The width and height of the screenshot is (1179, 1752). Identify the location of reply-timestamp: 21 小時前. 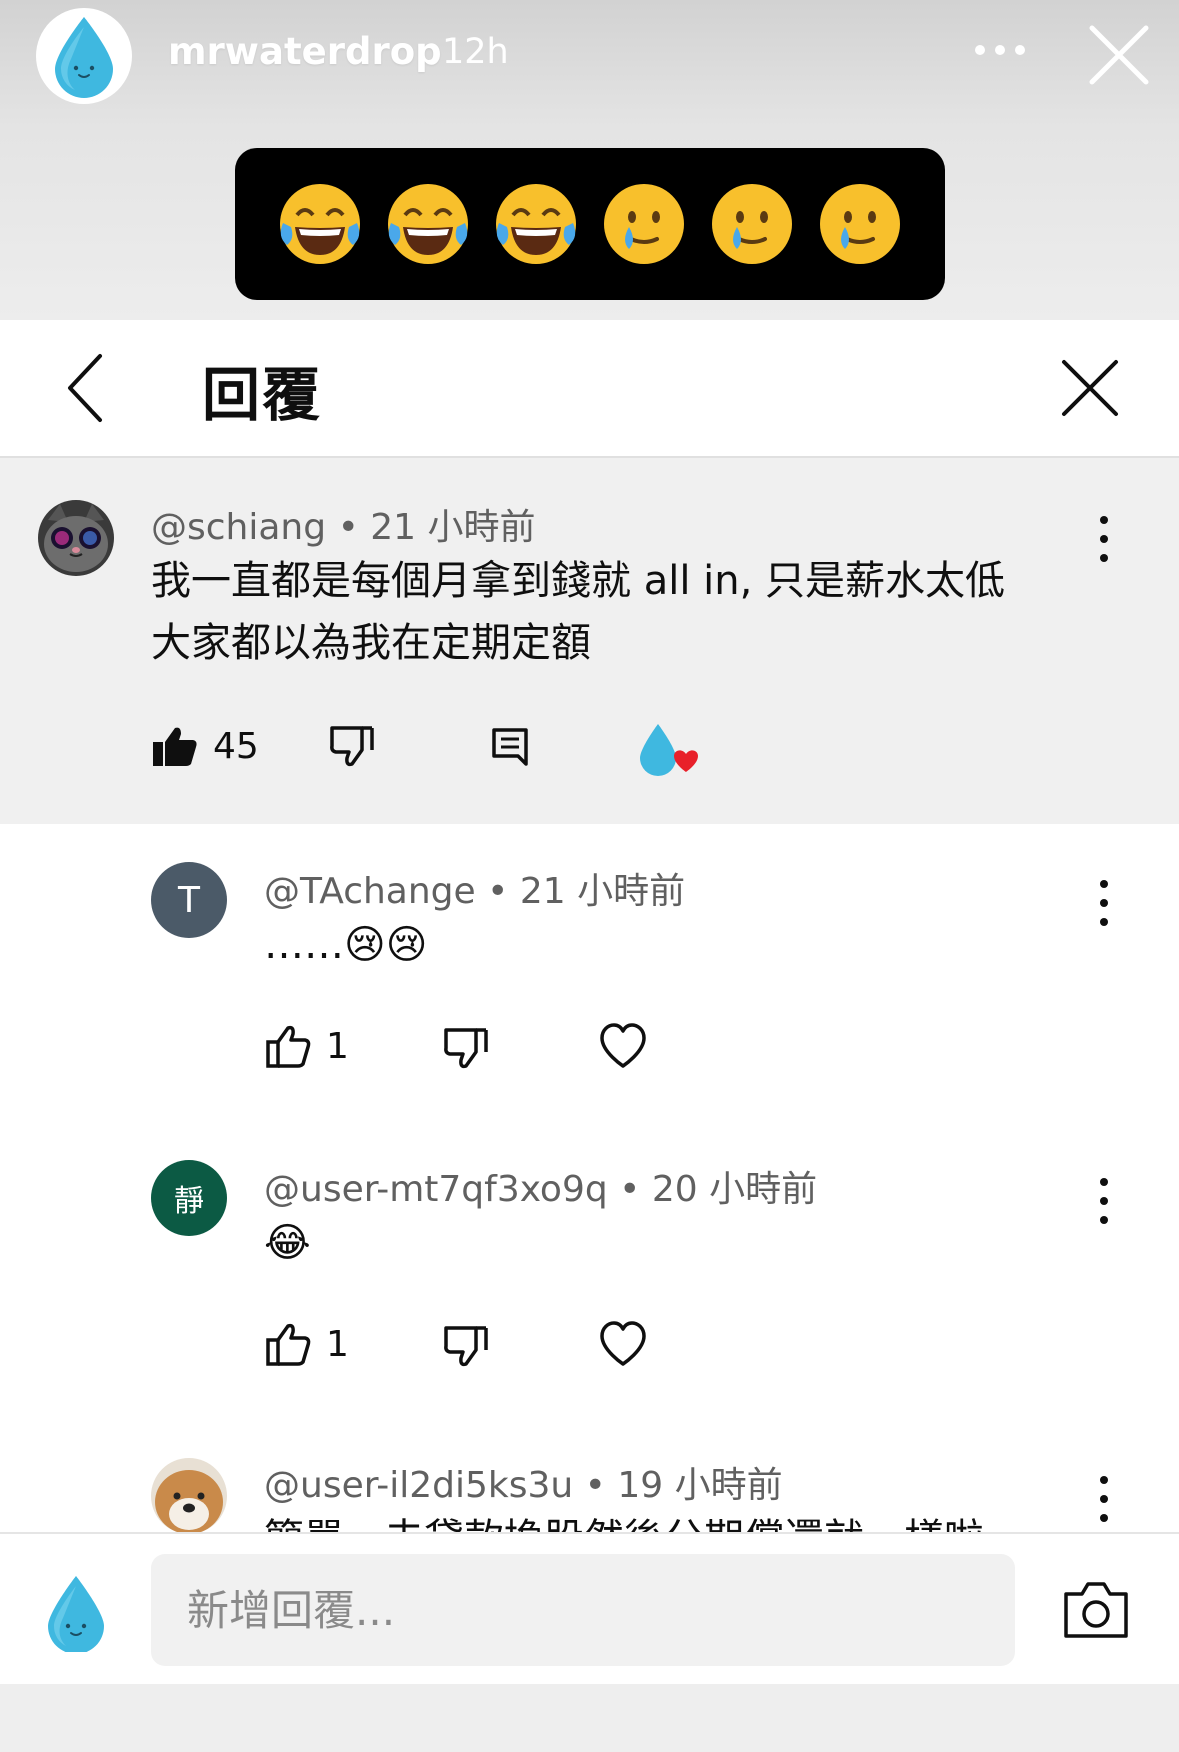
(602, 891).